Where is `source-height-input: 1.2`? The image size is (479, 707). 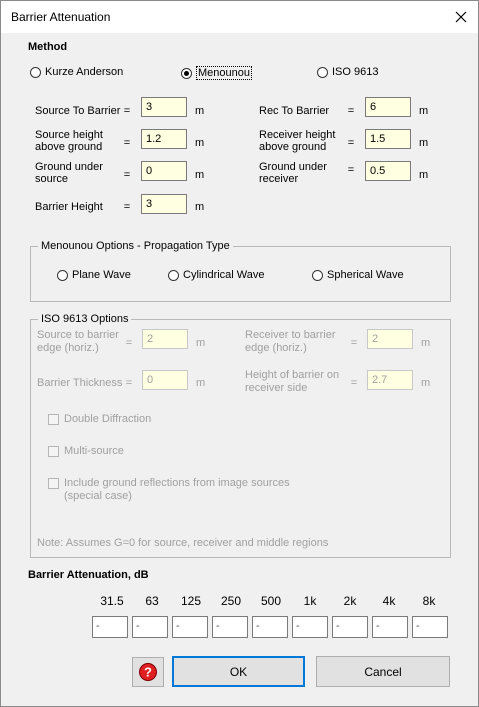 source-height-input: 1.2 is located at coordinates (164, 139).